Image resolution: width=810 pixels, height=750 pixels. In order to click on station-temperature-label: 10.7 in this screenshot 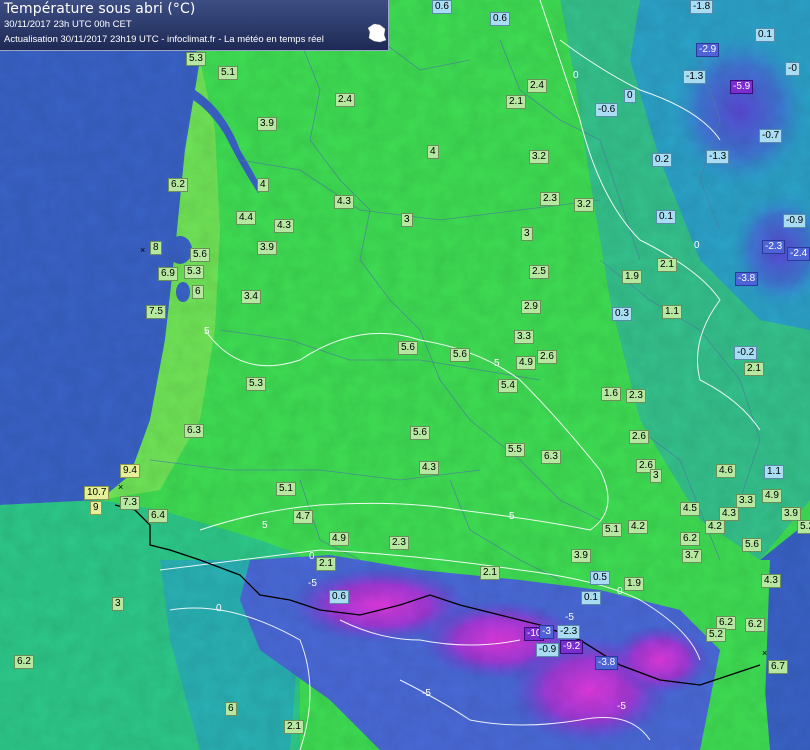, I will do `click(97, 493)`.